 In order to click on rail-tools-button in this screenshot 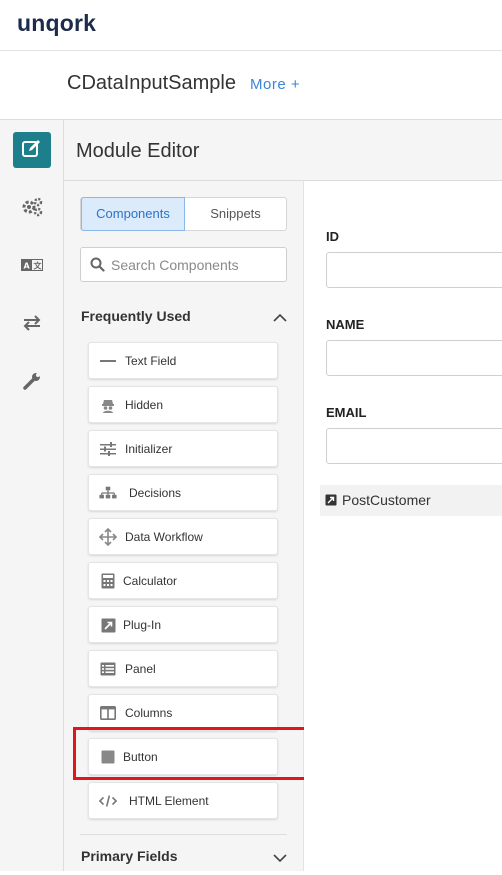, I will do `click(32, 383)`.